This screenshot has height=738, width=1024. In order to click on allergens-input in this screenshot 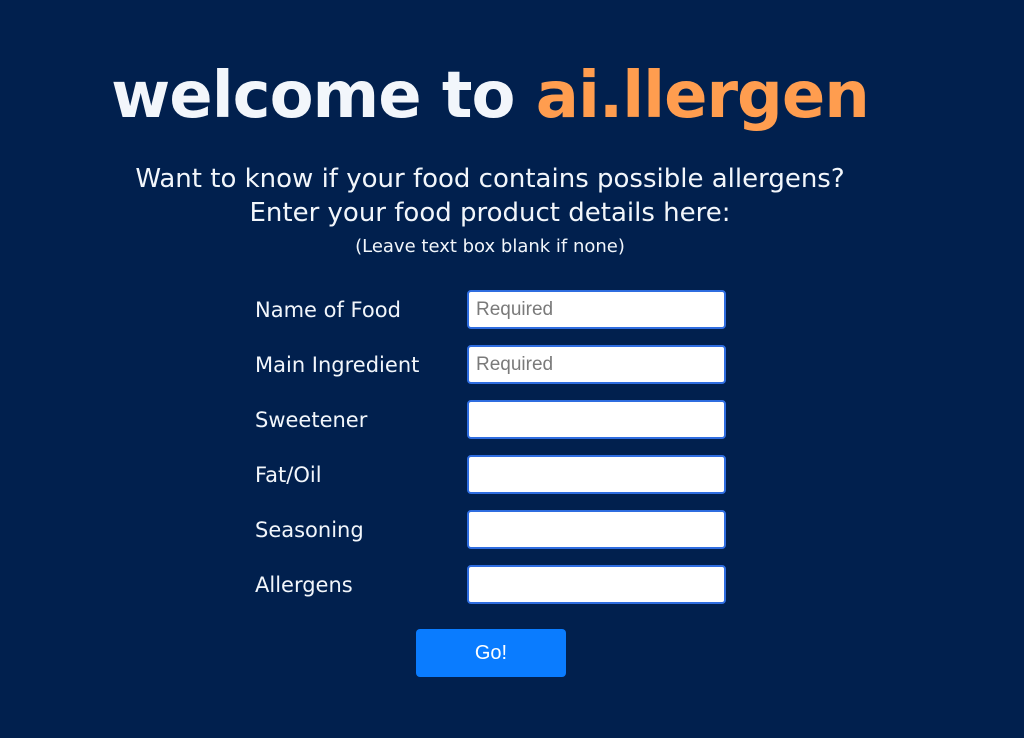, I will do `click(596, 584)`.